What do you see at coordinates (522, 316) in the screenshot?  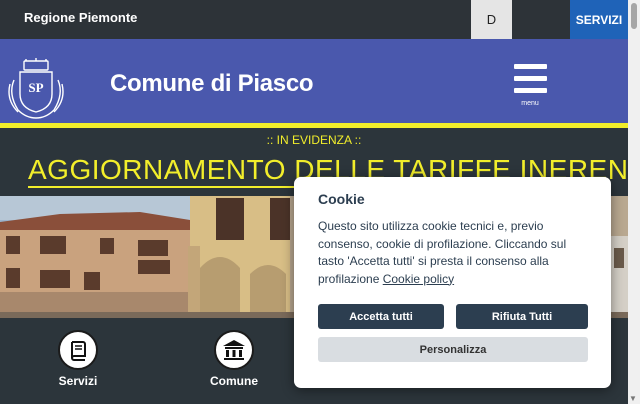 I see `reject-all-button: Rifiuta Tutti` at bounding box center [522, 316].